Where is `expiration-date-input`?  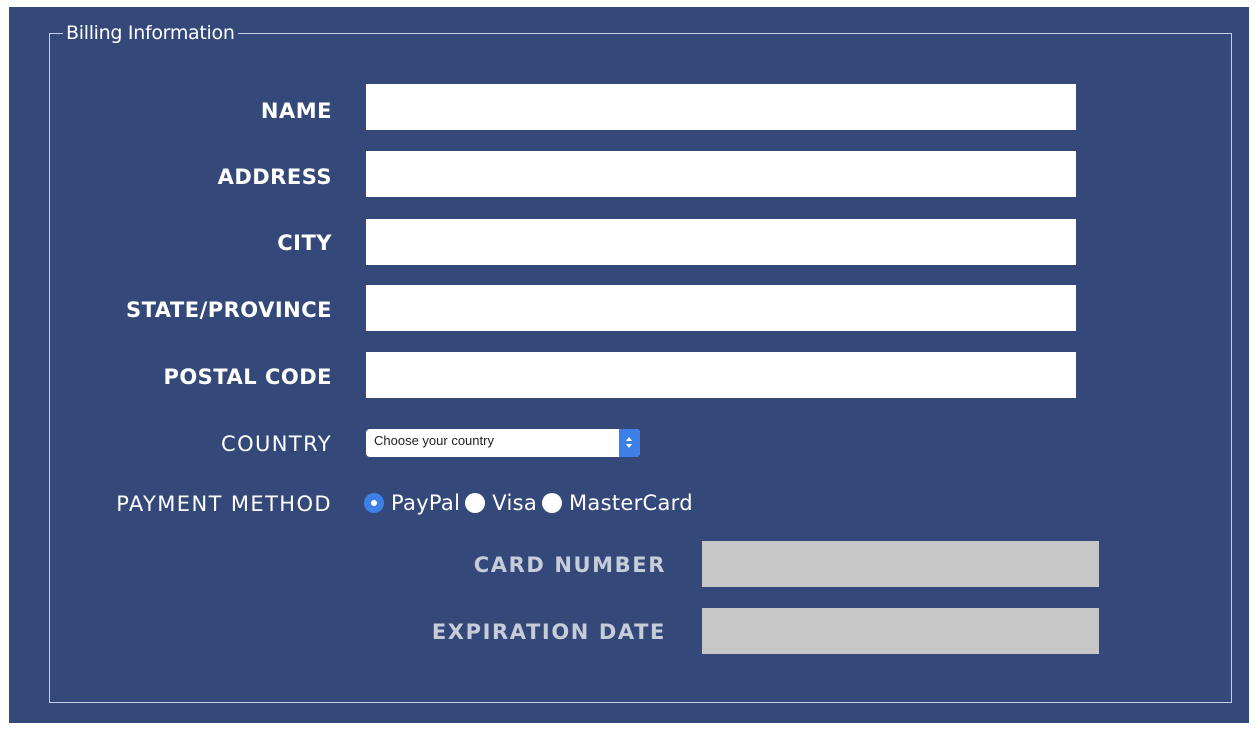 expiration-date-input is located at coordinates (900, 631).